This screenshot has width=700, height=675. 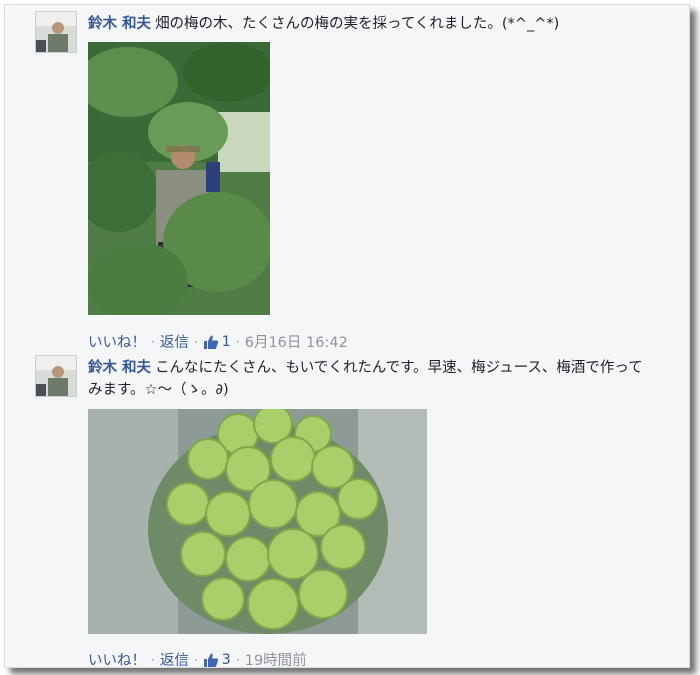 I want to click on comment-actions: いいね！ · 返信 · 3 · 19時間前, so click(x=197, y=658).